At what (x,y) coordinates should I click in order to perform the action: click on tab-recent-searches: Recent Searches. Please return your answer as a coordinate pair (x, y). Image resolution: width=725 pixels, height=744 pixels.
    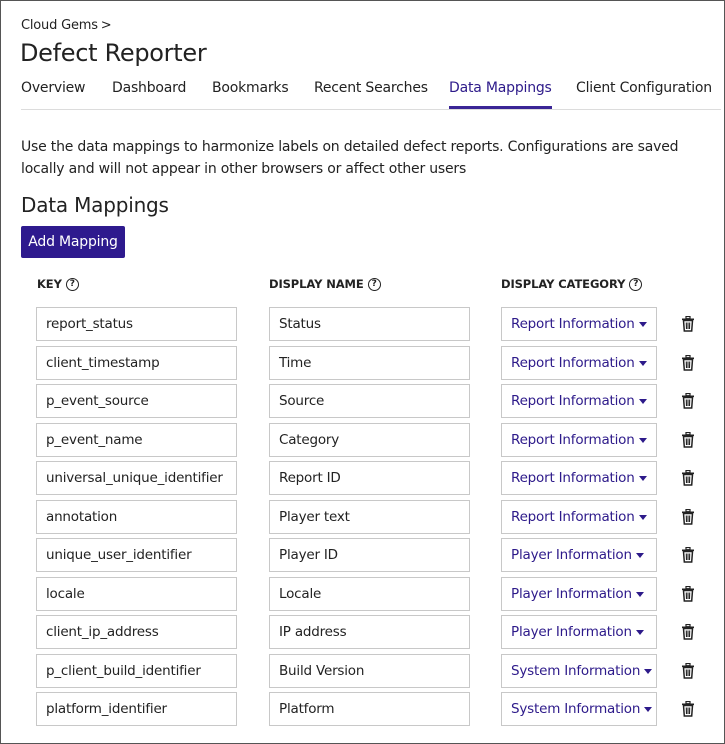
    Looking at the image, I should click on (371, 94).